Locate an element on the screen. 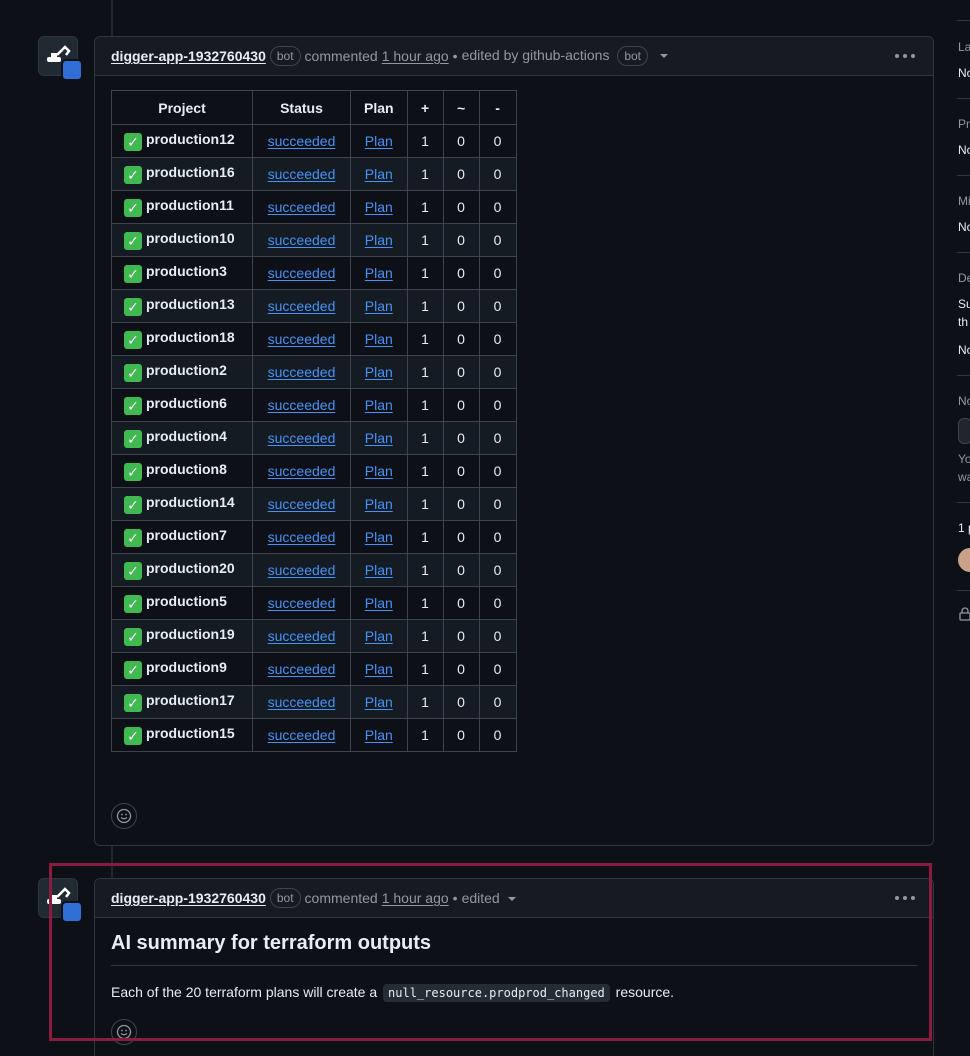 The height and width of the screenshot is (1056, 970). kebab-horizontal-icon is located at coordinates (905, 56).